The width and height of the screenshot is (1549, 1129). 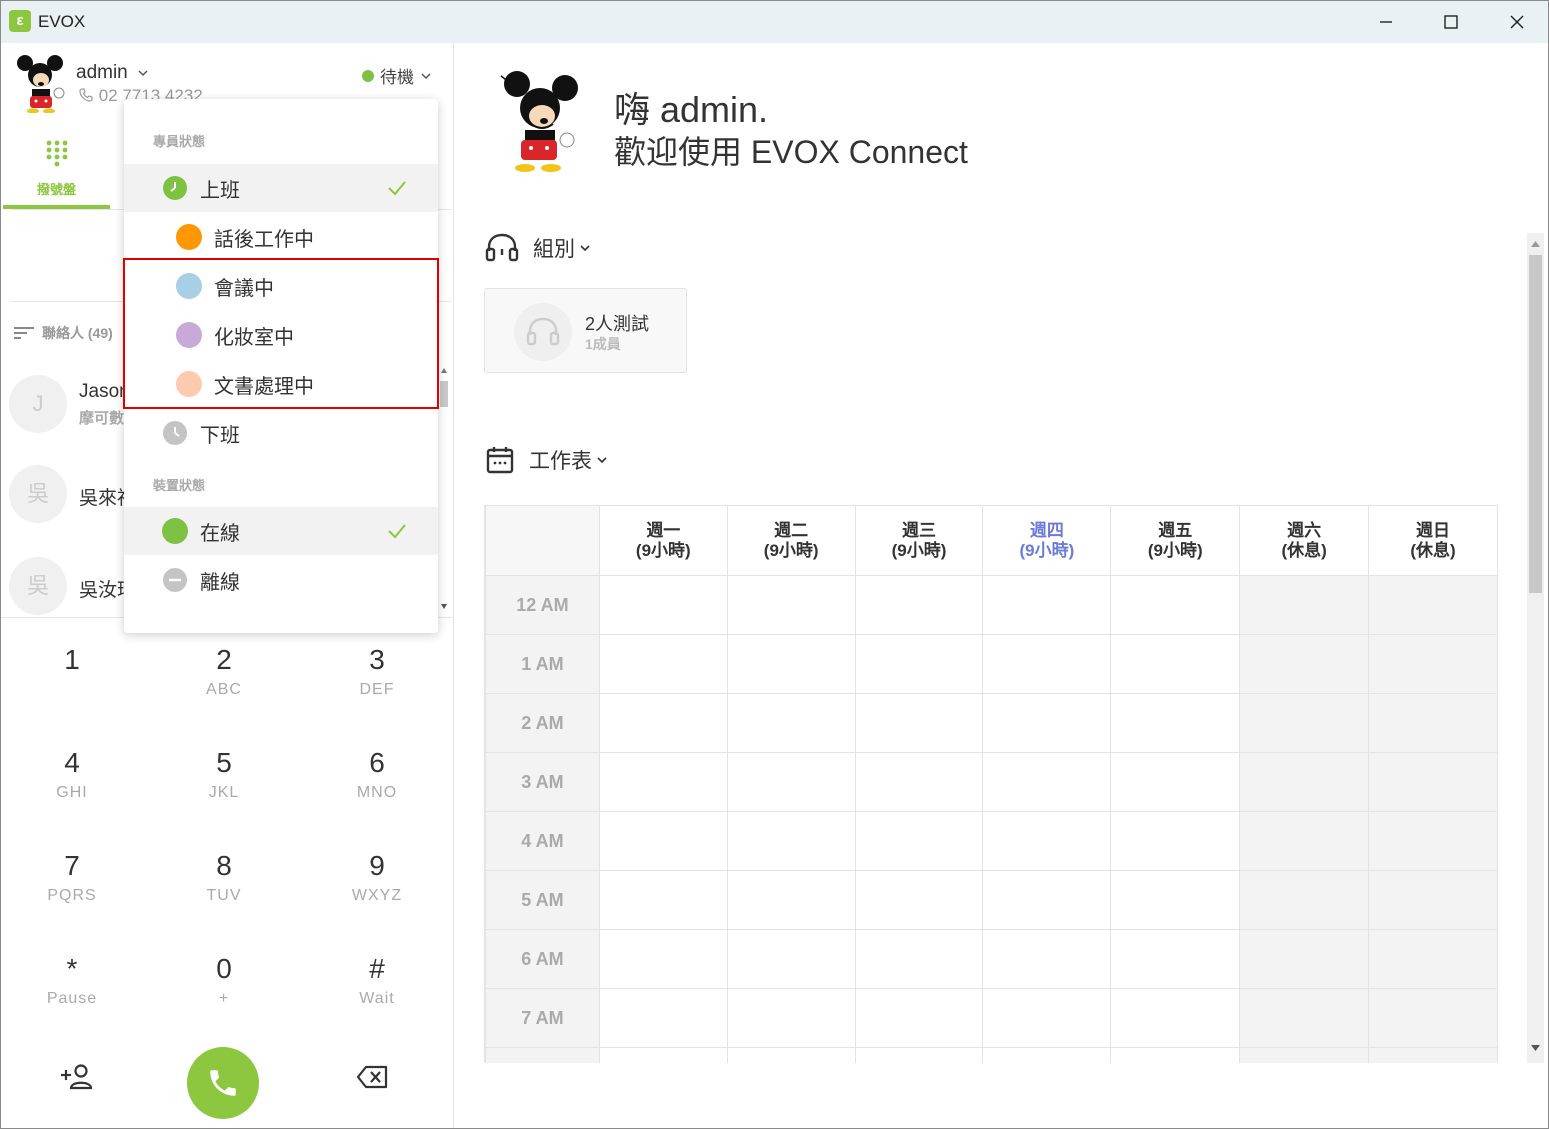 What do you see at coordinates (72, 662) in the screenshot?
I see `key-1: 1` at bounding box center [72, 662].